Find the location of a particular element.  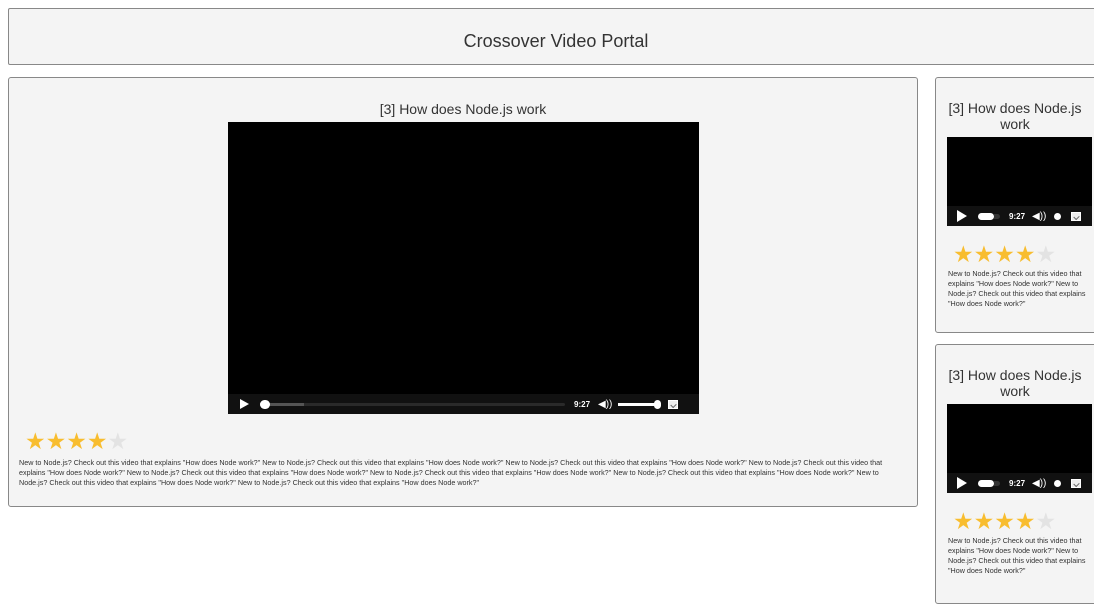

page-header: Crossover Video Portal is located at coordinates (551, 36).